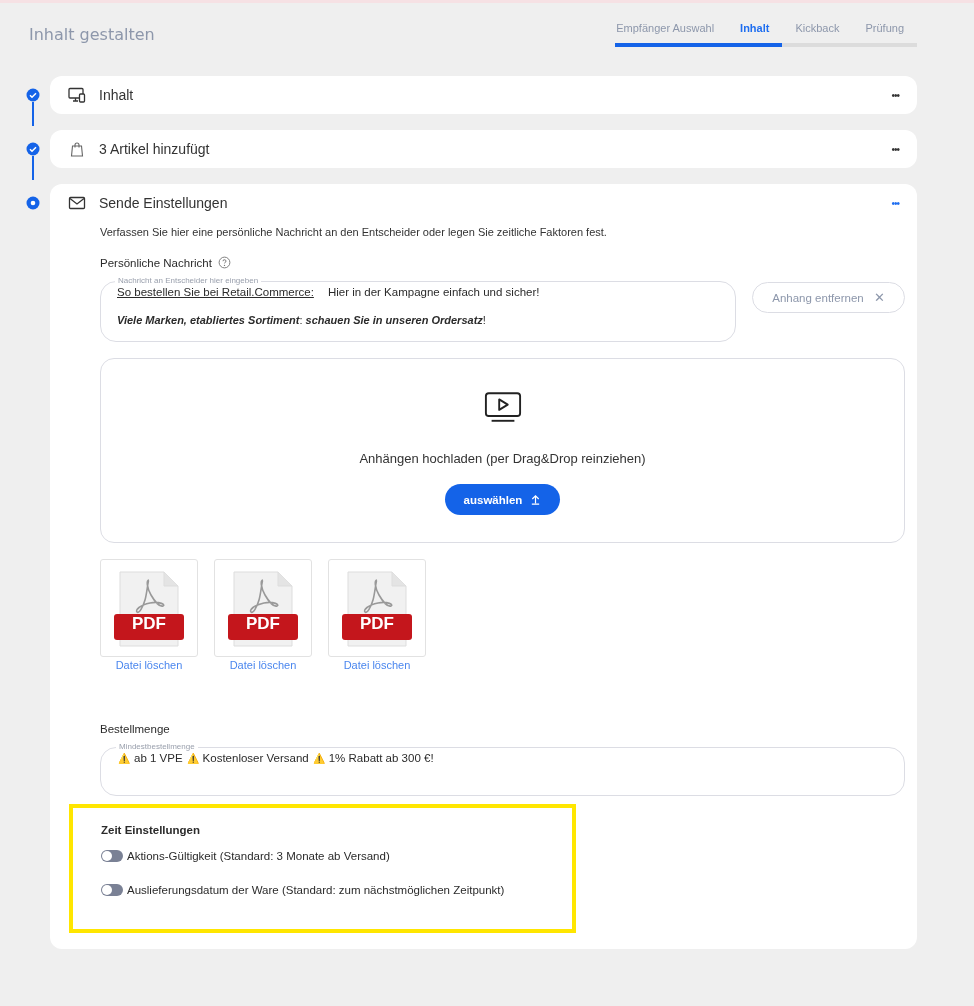 The image size is (974, 1006). What do you see at coordinates (77, 95) in the screenshot?
I see `devices-icon` at bounding box center [77, 95].